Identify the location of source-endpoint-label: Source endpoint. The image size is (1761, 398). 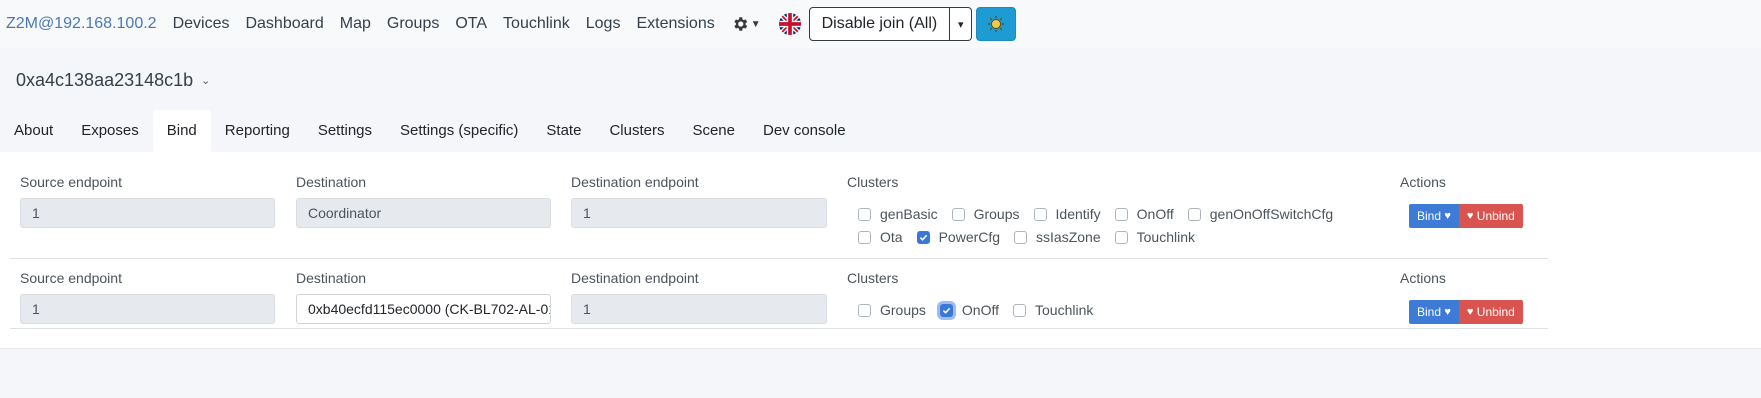
(71, 182).